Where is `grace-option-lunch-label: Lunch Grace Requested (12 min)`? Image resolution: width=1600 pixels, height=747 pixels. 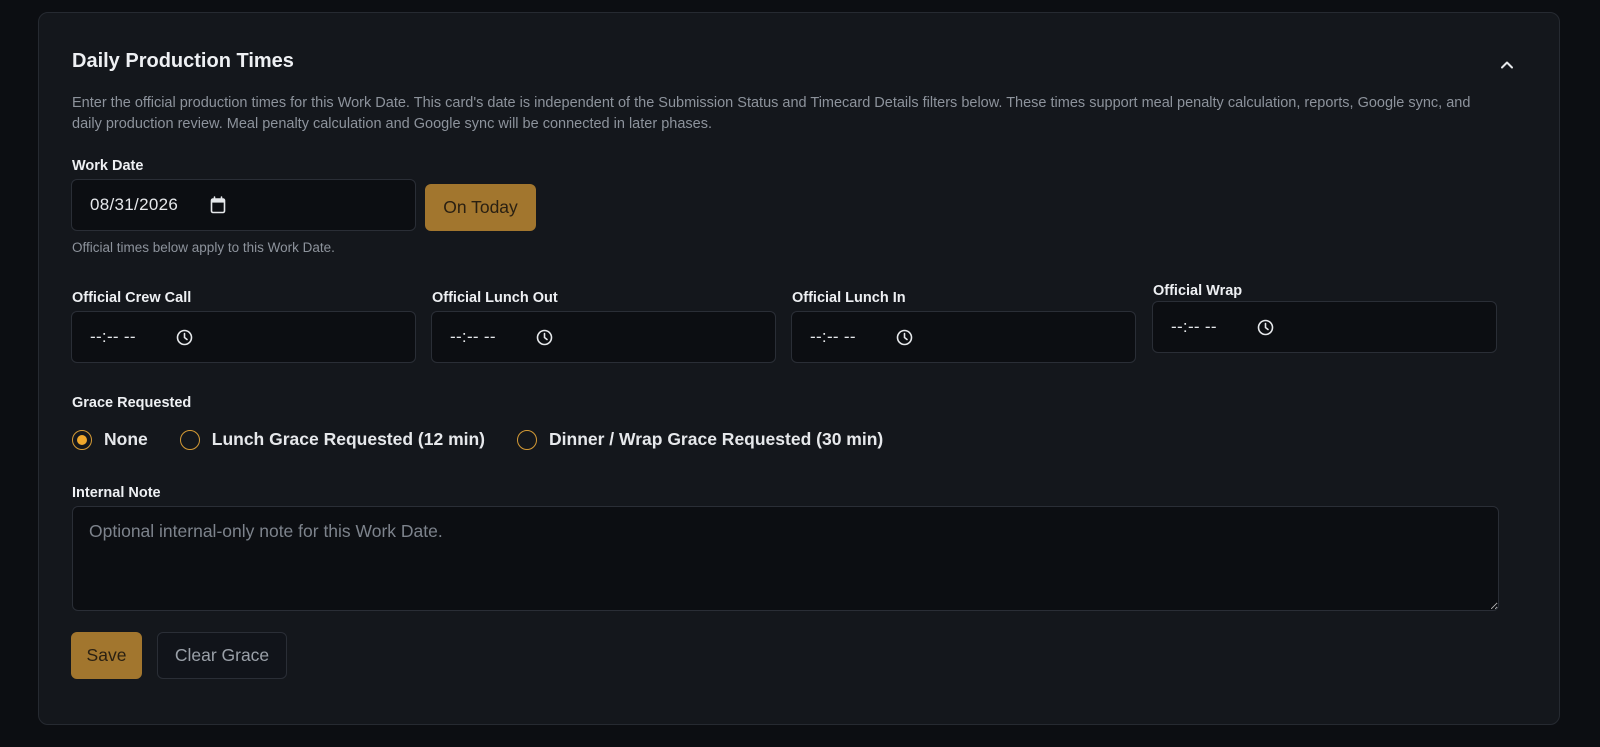 grace-option-lunch-label: Lunch Grace Requested (12 min) is located at coordinates (348, 439).